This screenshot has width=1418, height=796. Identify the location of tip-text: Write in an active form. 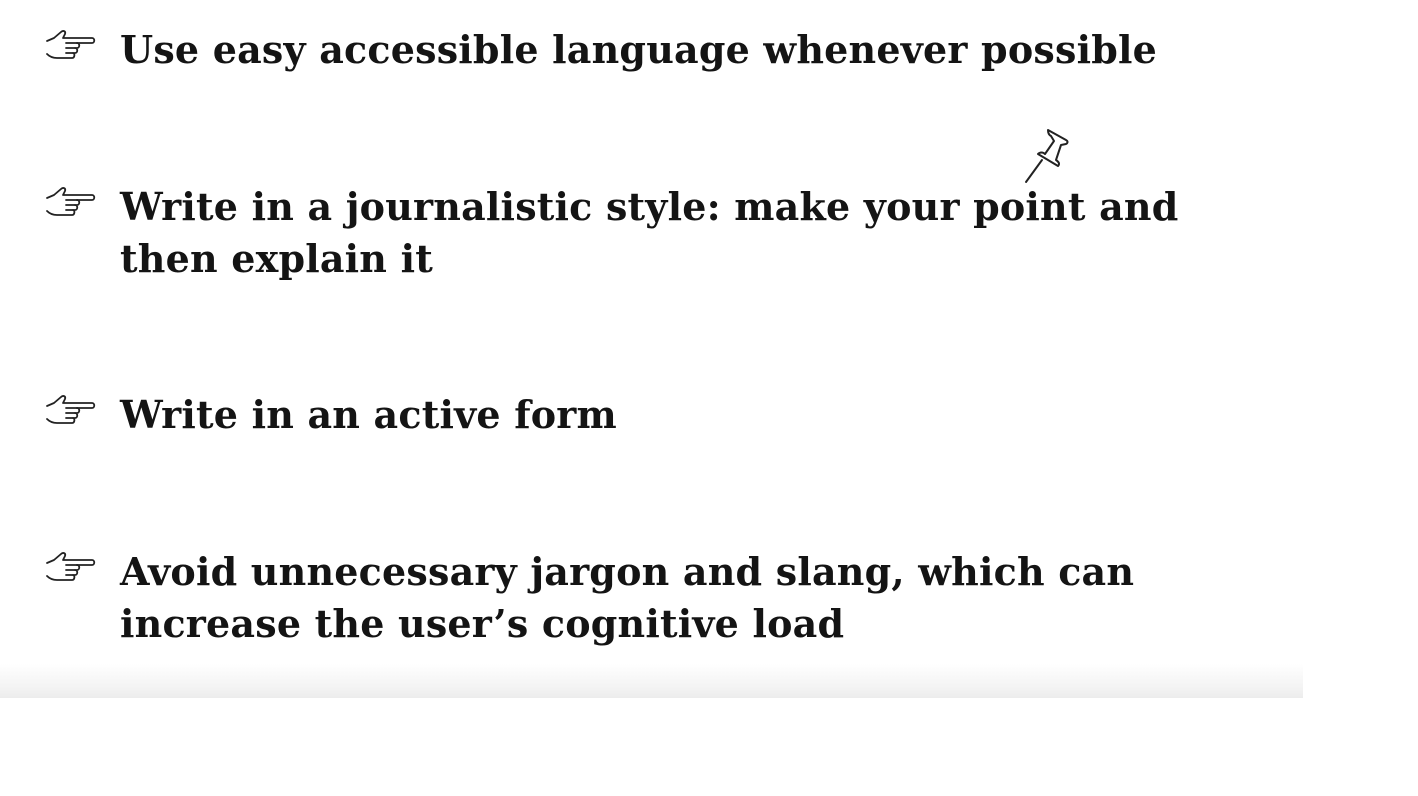
(368, 414).